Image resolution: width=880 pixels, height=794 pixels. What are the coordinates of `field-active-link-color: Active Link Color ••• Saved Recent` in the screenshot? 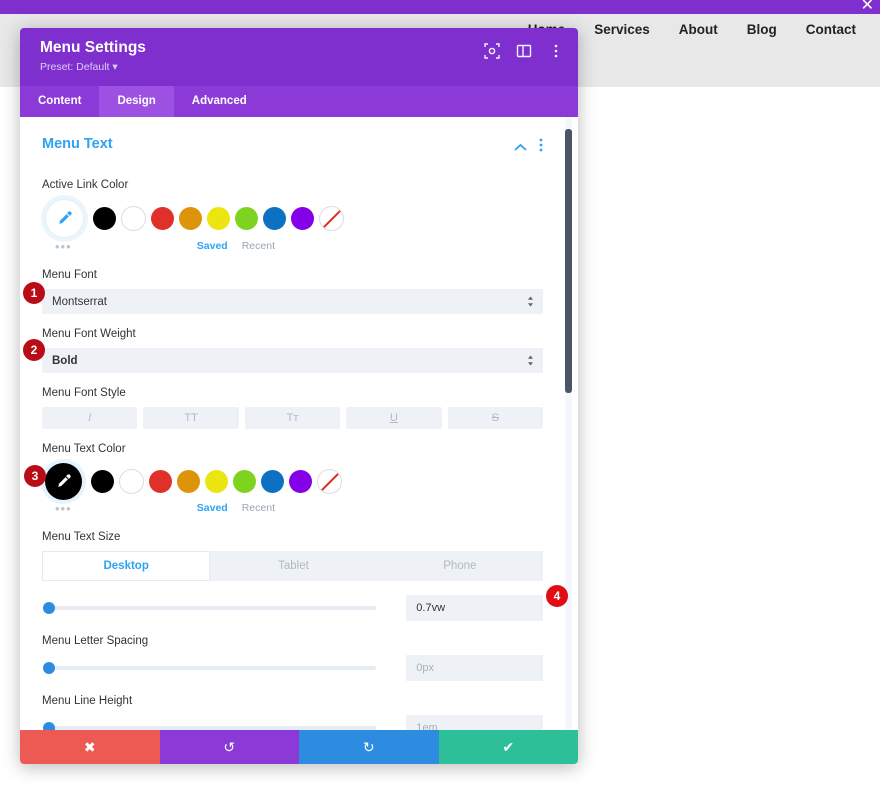 It's located at (292, 217).